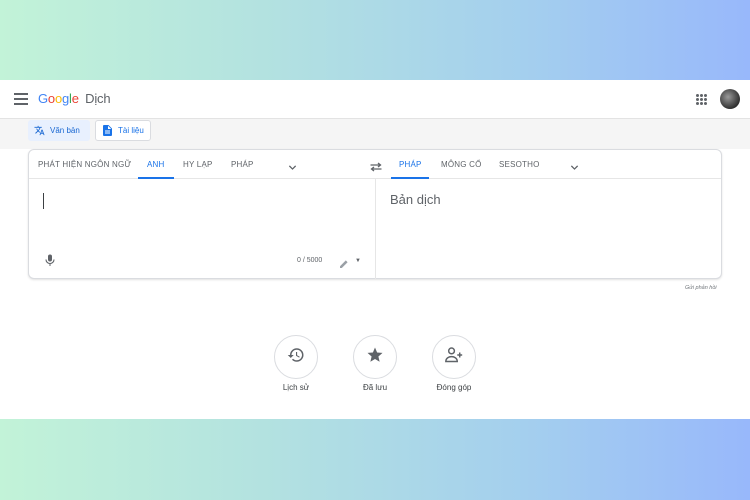 The height and width of the screenshot is (500, 750). What do you see at coordinates (21, 99) in the screenshot?
I see `menu-icon` at bounding box center [21, 99].